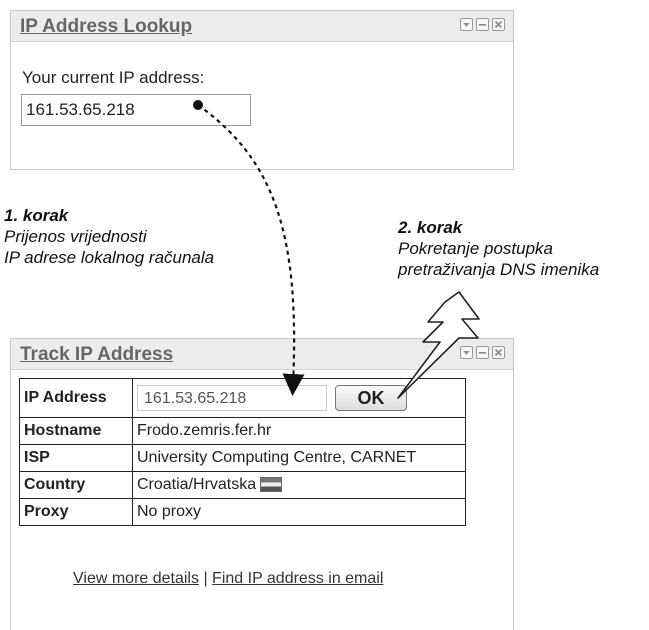 The width and height of the screenshot is (649, 630). I want to click on dotted-transfer-arrow, so click(251, 250).